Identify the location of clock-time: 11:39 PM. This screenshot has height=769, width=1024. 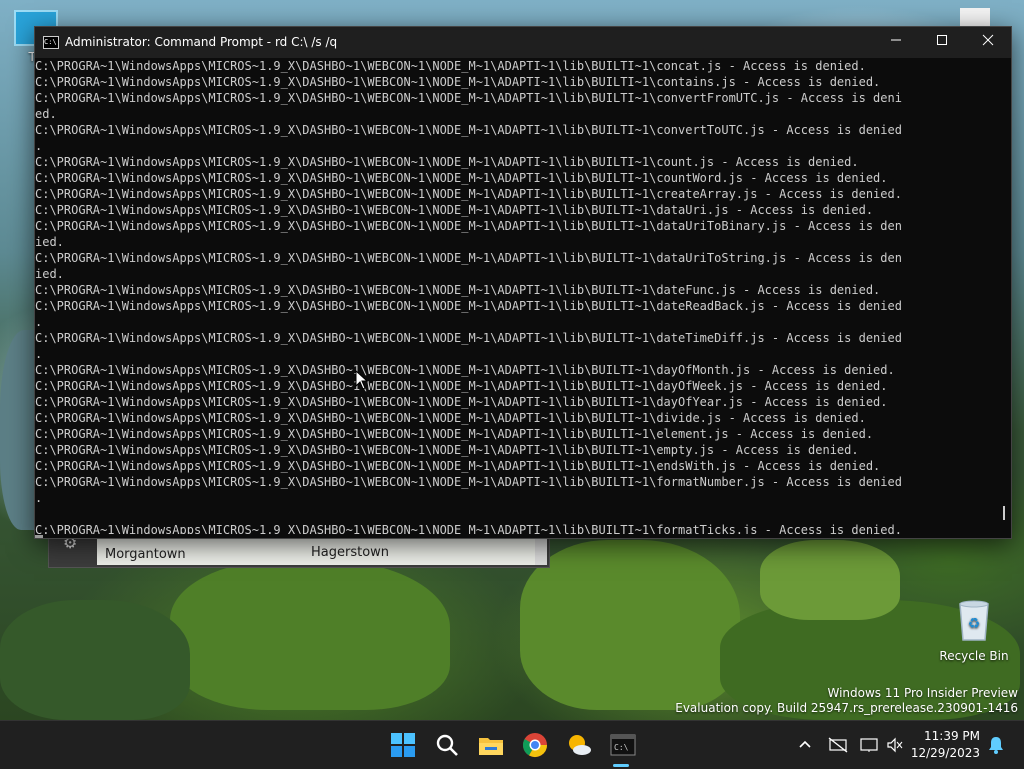
(952, 736).